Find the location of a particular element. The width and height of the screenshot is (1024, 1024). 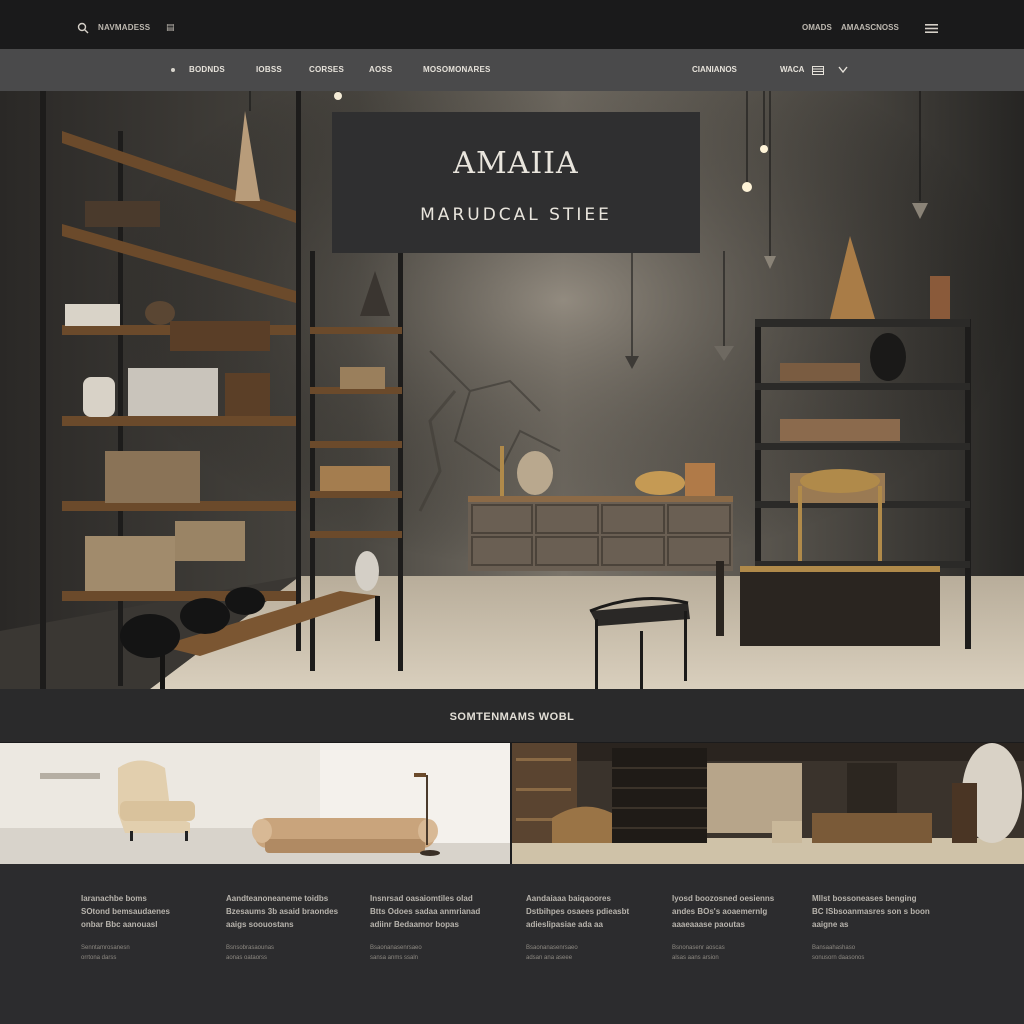

nav-bullet-icon is located at coordinates (173, 70).